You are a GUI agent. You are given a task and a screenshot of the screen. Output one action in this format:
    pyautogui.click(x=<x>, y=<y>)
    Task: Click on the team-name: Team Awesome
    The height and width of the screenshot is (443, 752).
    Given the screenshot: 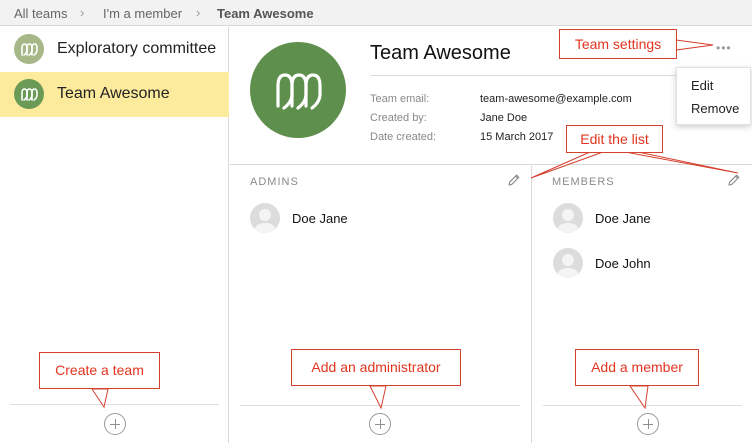 What is the action you would take?
    pyautogui.click(x=113, y=93)
    